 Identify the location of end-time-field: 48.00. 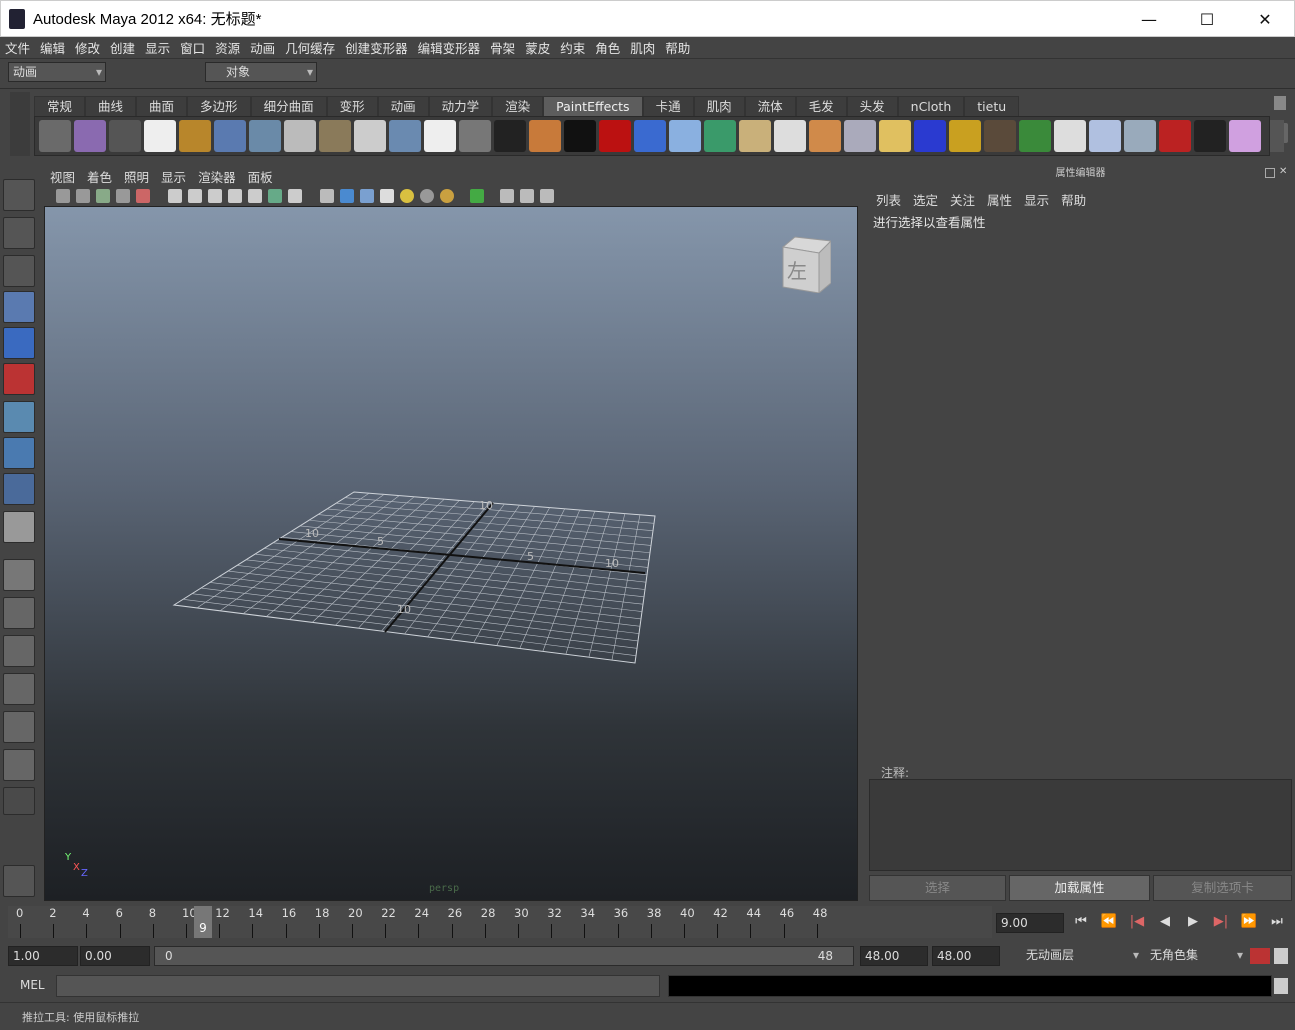
(966, 956).